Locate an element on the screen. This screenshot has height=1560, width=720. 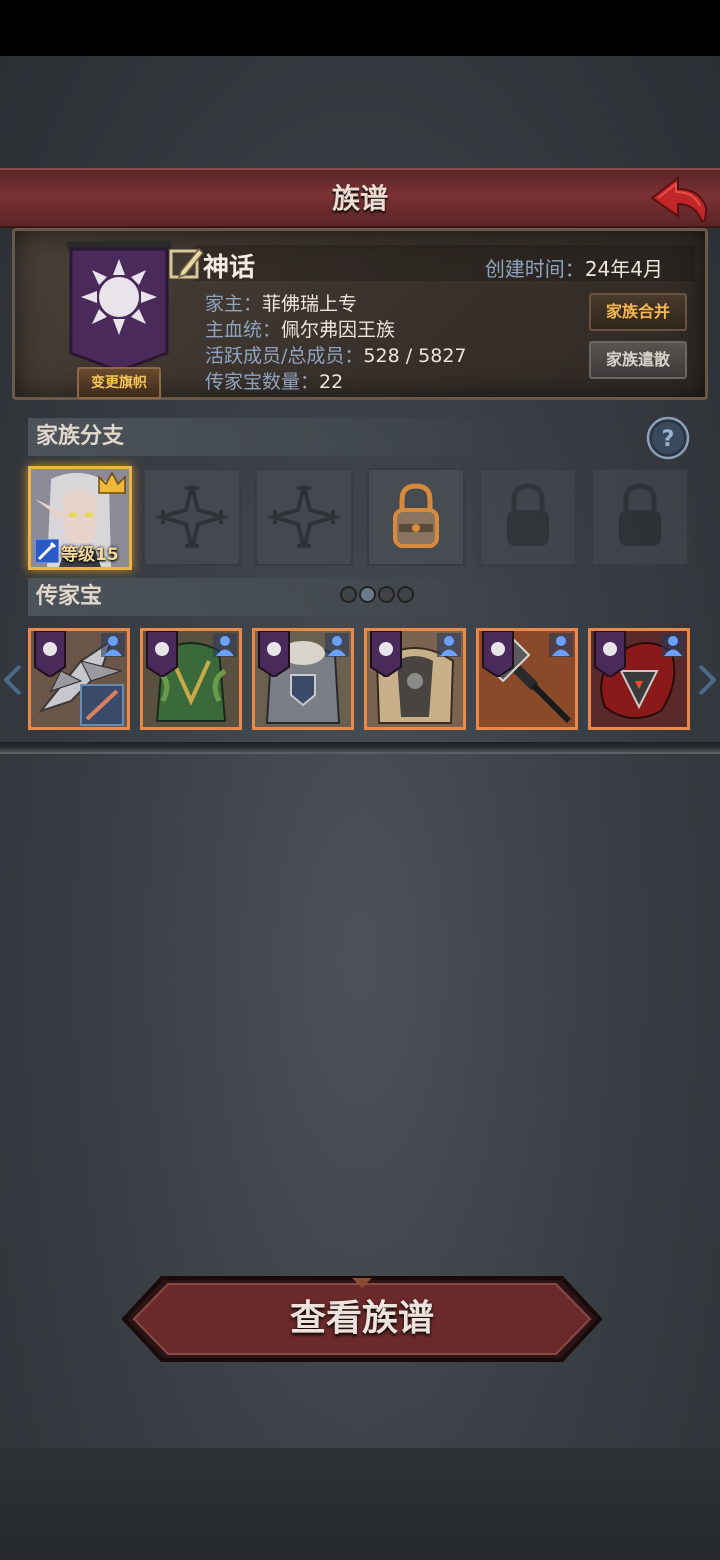
branch-slot-unlockable is located at coordinates (416, 517).